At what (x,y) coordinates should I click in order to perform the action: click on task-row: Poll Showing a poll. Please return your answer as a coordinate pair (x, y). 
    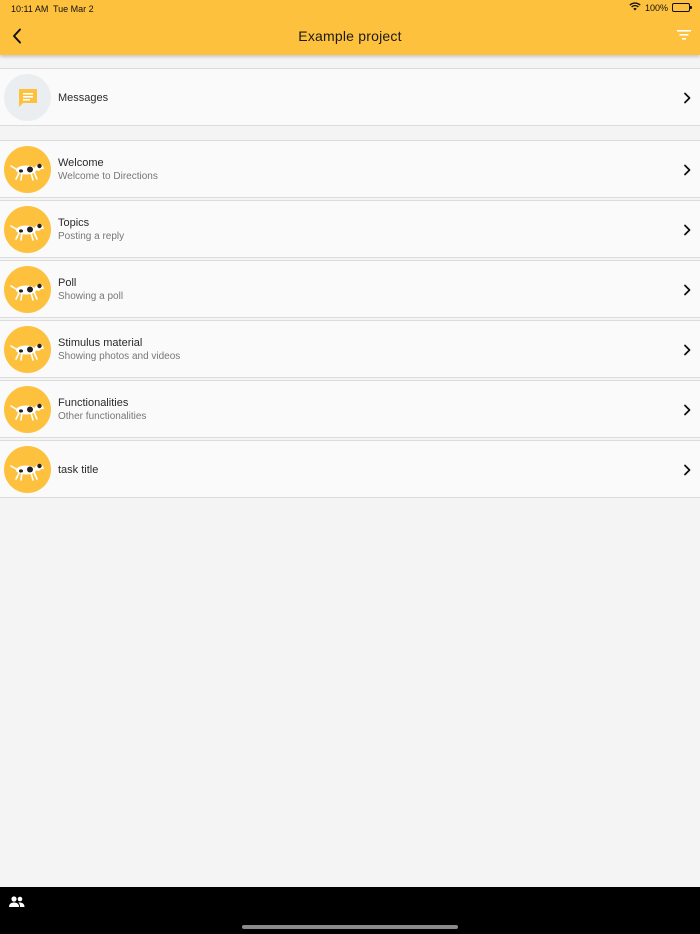
    Looking at the image, I should click on (350, 289).